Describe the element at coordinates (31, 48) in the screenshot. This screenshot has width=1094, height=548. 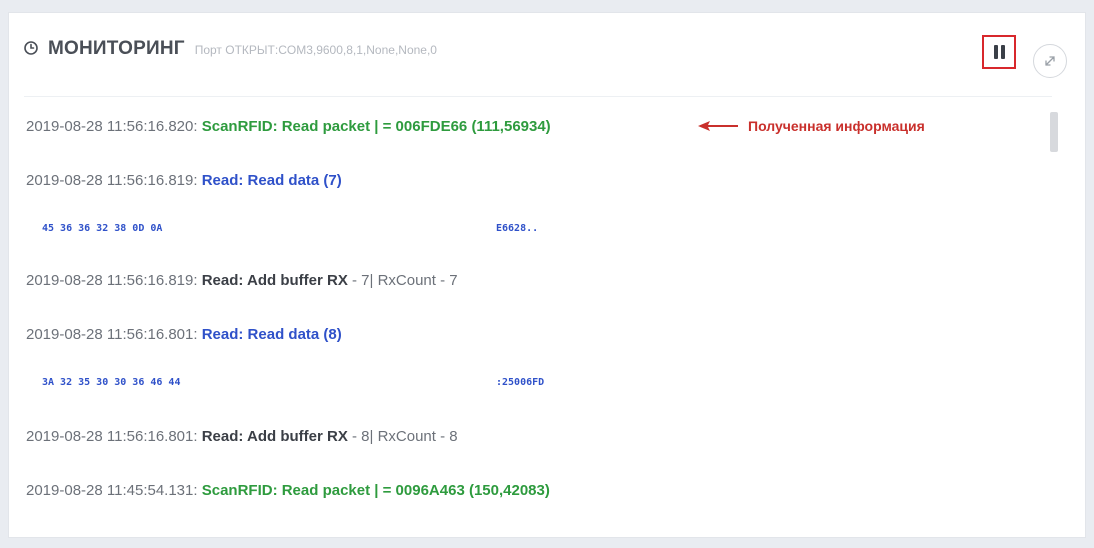
I see `clock-icon` at that location.